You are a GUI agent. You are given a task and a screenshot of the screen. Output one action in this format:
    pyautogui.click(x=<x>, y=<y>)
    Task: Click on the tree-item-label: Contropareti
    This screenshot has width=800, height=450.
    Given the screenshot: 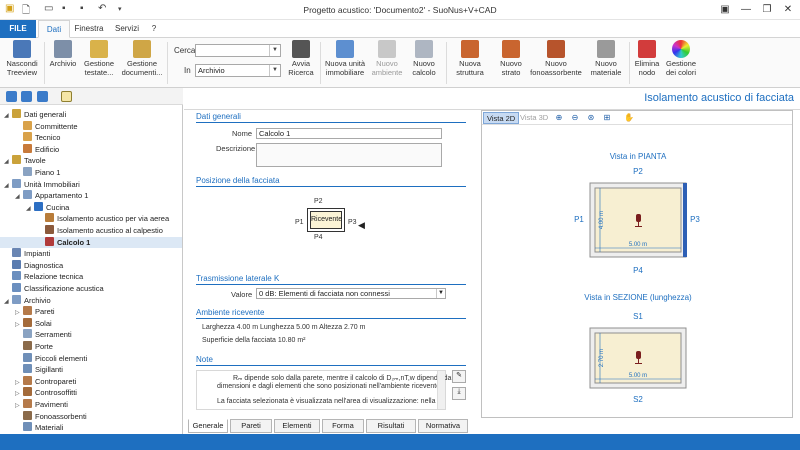 What is the action you would take?
    pyautogui.click(x=56, y=381)
    